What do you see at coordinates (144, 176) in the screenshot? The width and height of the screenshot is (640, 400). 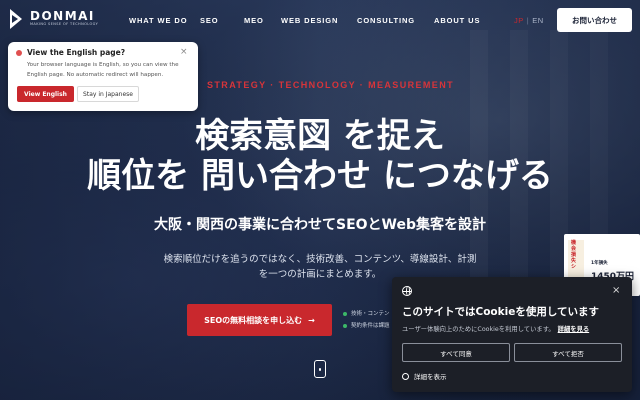 I see `headline-text-2a: 順位を` at bounding box center [144, 176].